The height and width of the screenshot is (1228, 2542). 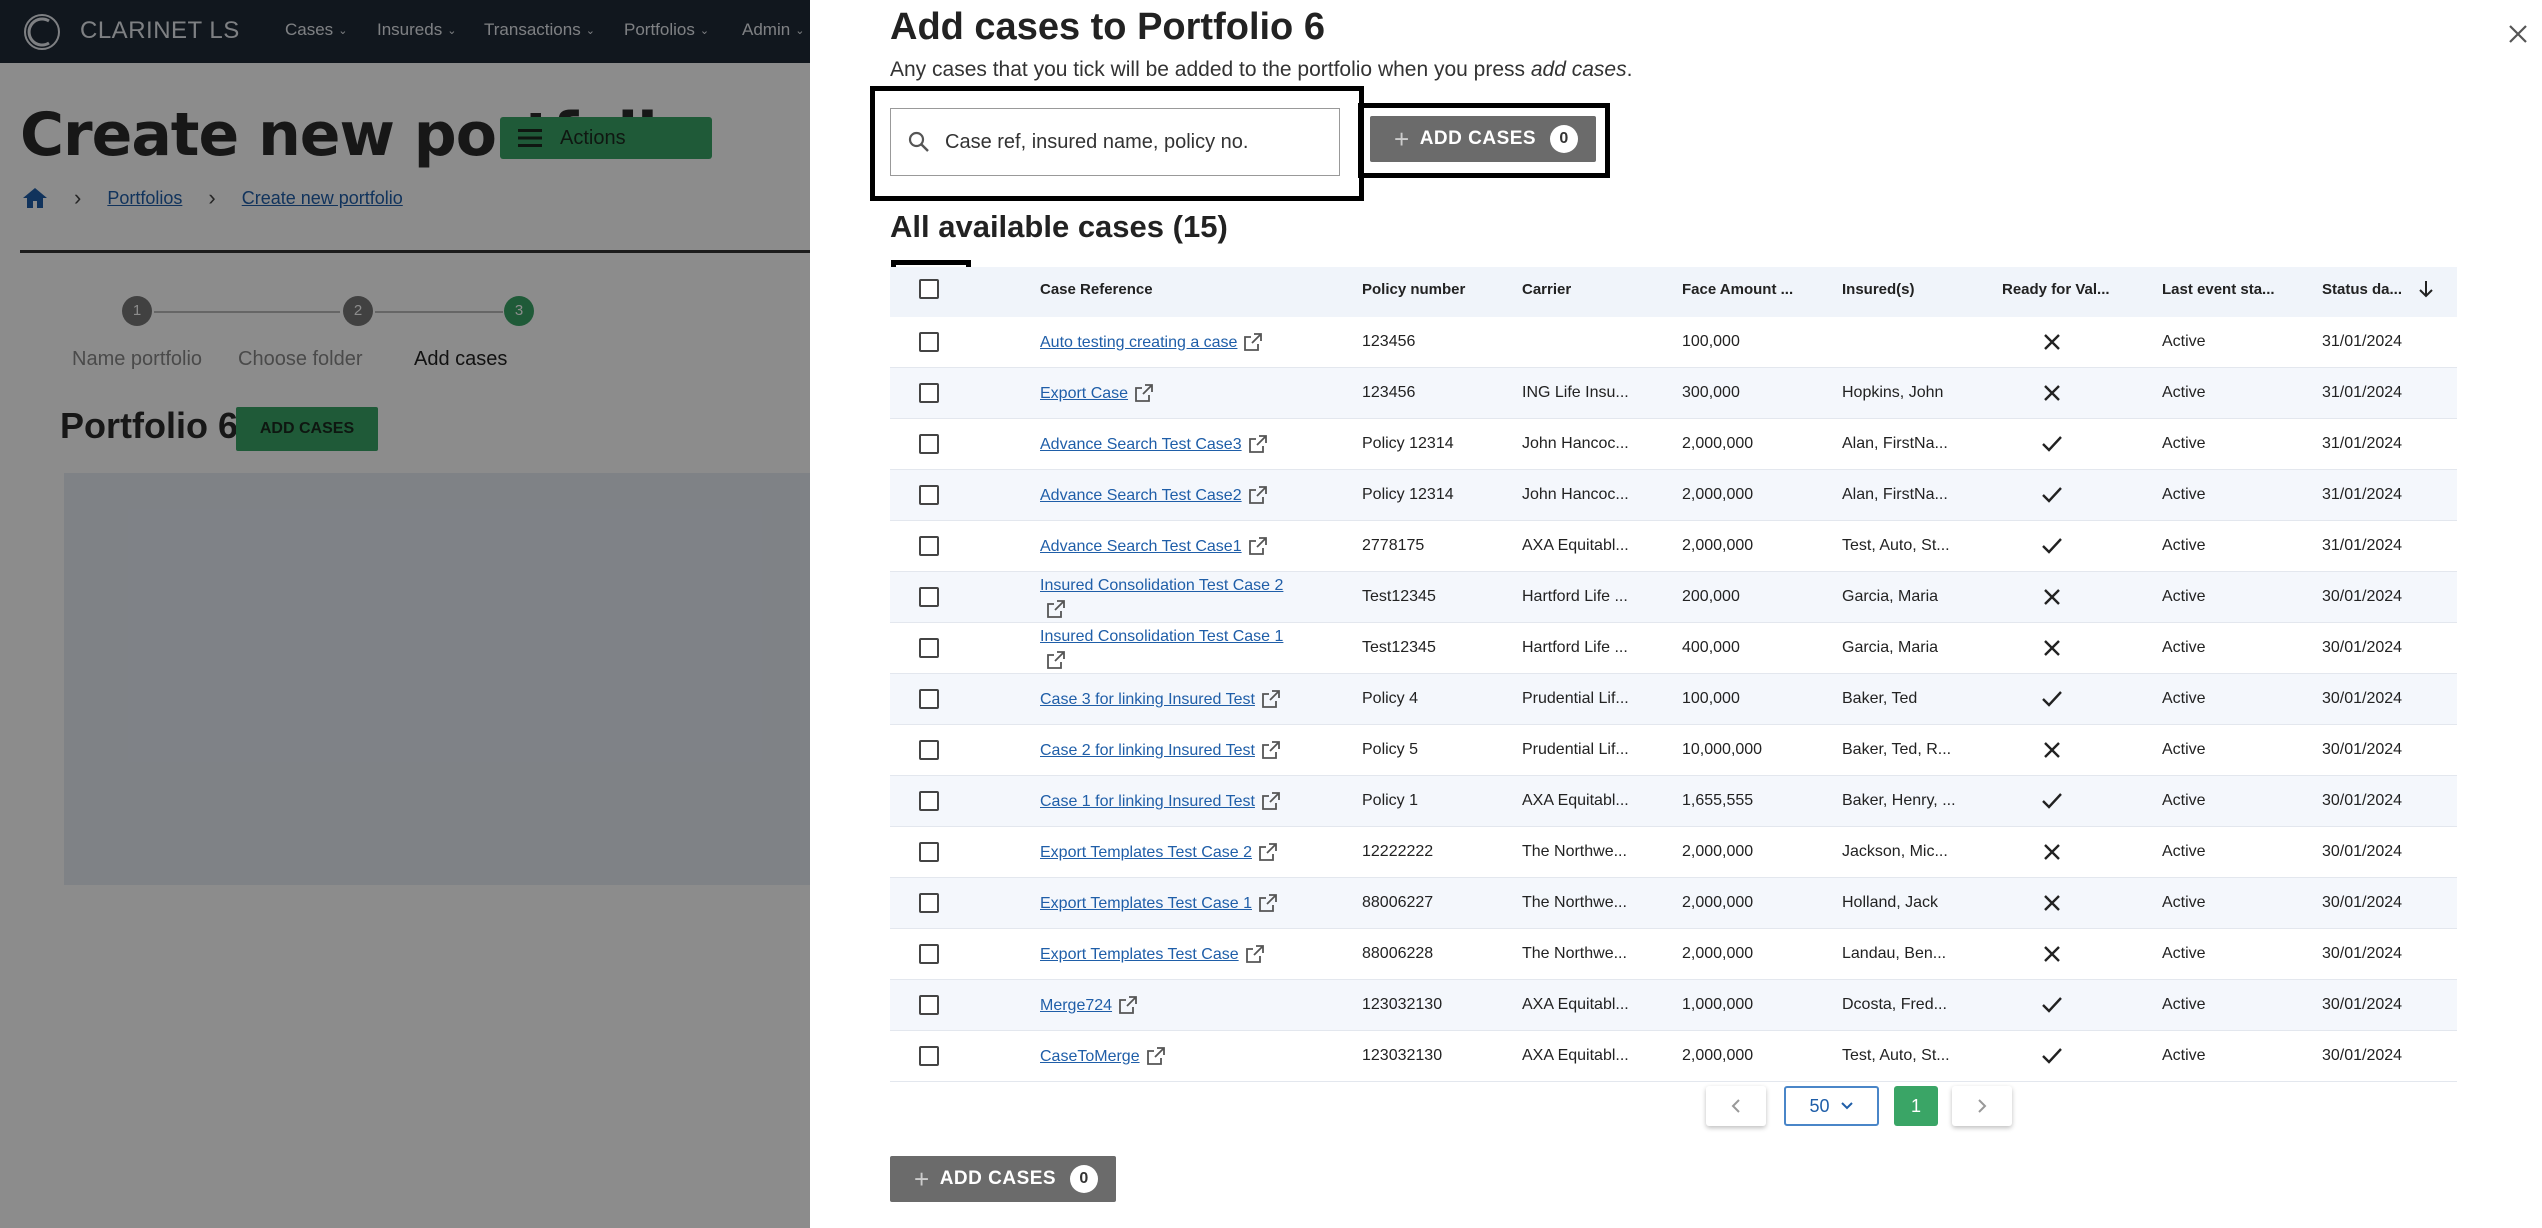 I want to click on sort-descending-icon, so click(x=2426, y=289).